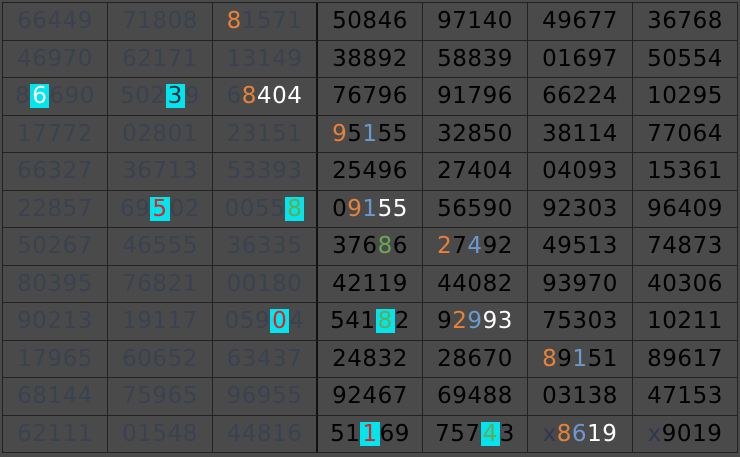  What do you see at coordinates (685, 359) in the screenshot?
I see `grid-cell: 89617` at bounding box center [685, 359].